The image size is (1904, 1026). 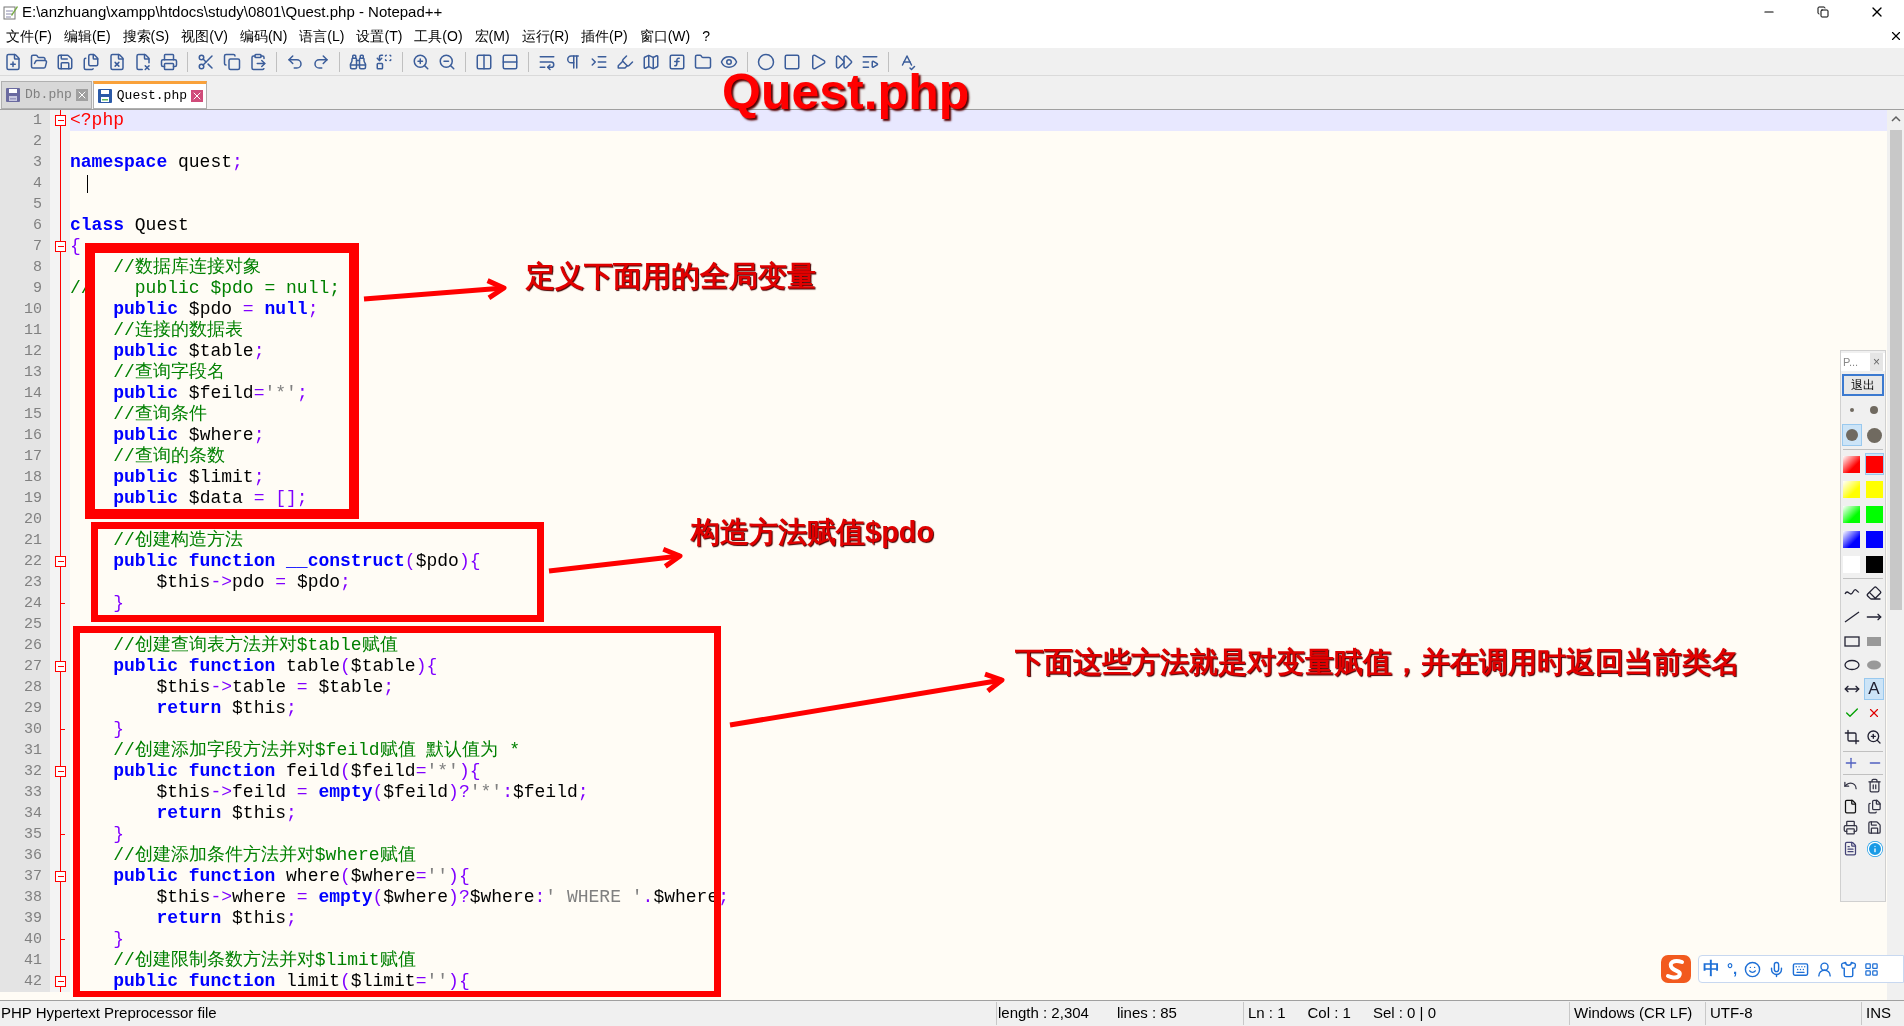 I want to click on undo-icon, so click(x=295, y=61).